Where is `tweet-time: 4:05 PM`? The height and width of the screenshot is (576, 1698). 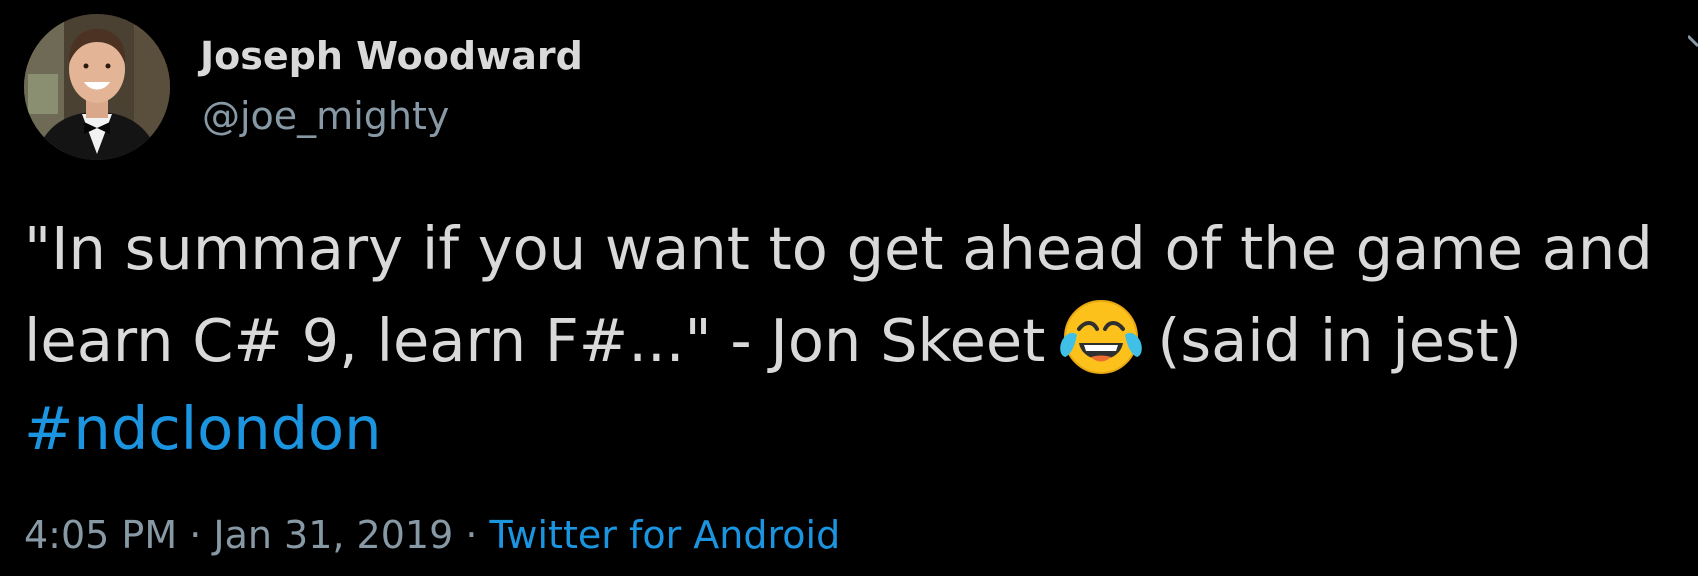 tweet-time: 4:05 PM is located at coordinates (100, 535).